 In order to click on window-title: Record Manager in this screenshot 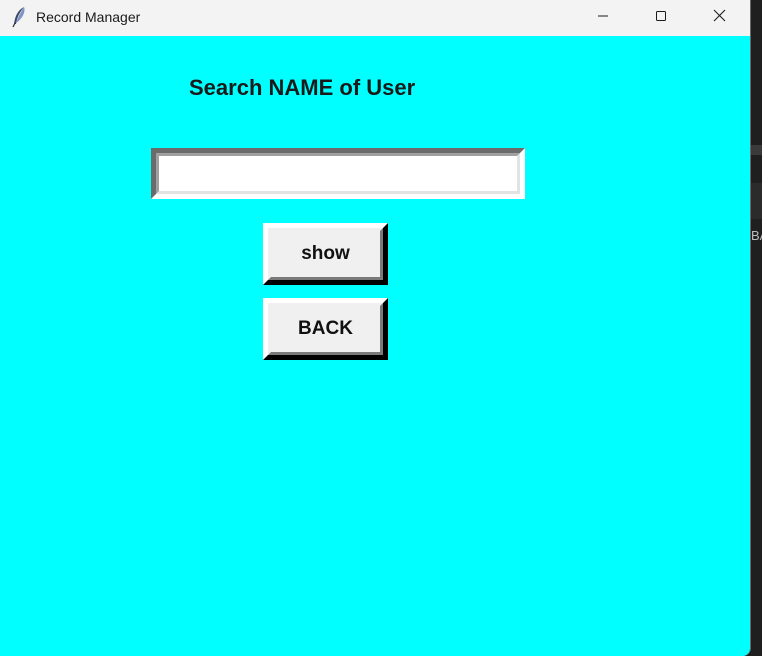, I will do `click(88, 17)`.